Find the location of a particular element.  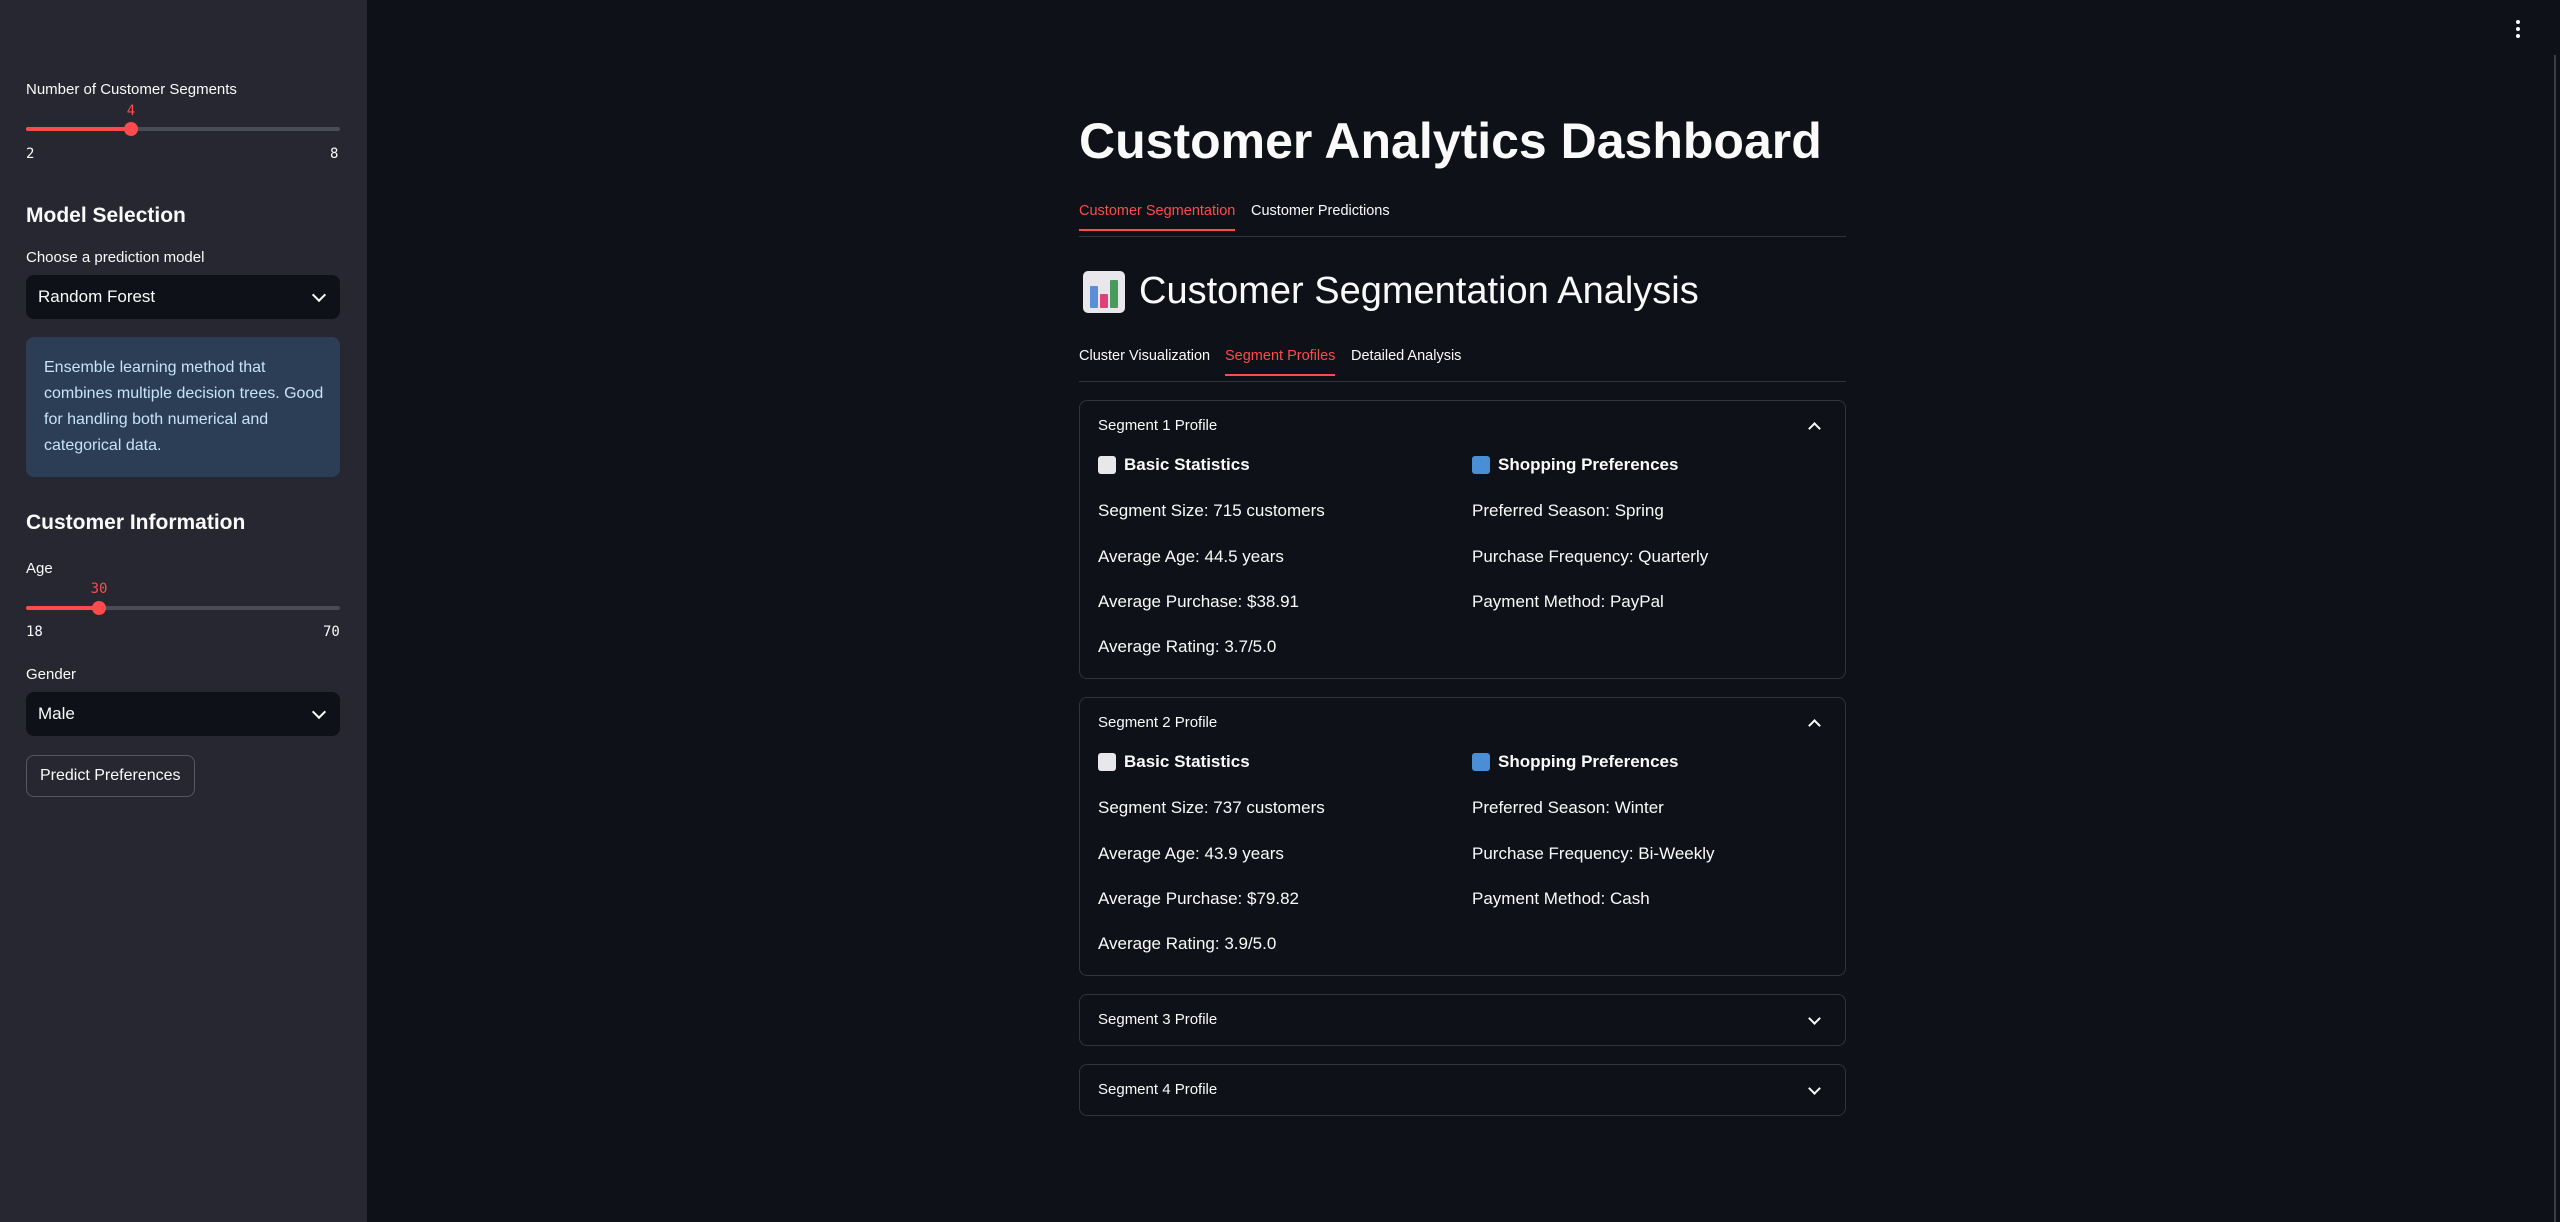

tab-detailed-analysis: Detailed Analysis is located at coordinates (1406, 361).